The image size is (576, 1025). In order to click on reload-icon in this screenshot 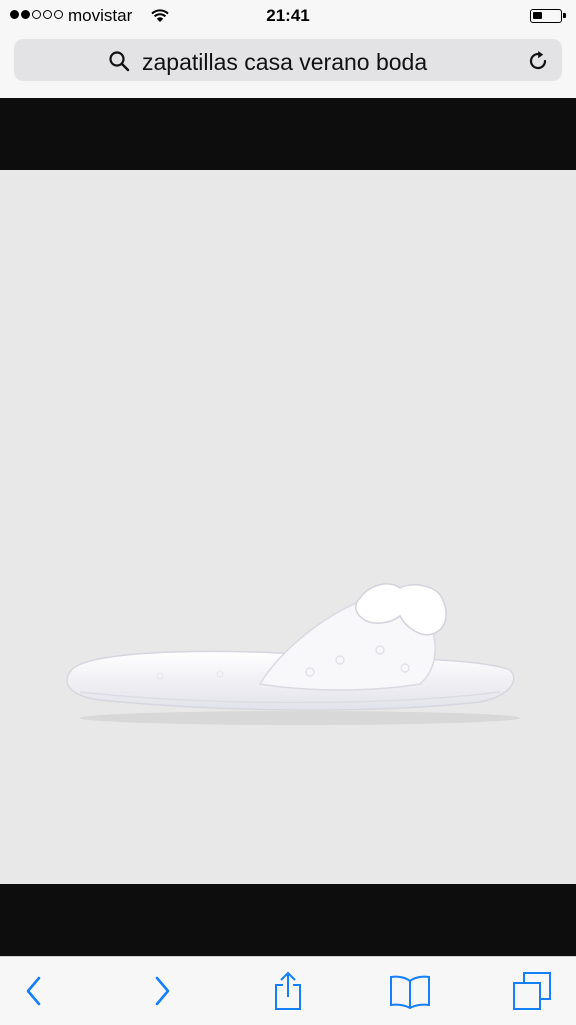, I will do `click(538, 63)`.